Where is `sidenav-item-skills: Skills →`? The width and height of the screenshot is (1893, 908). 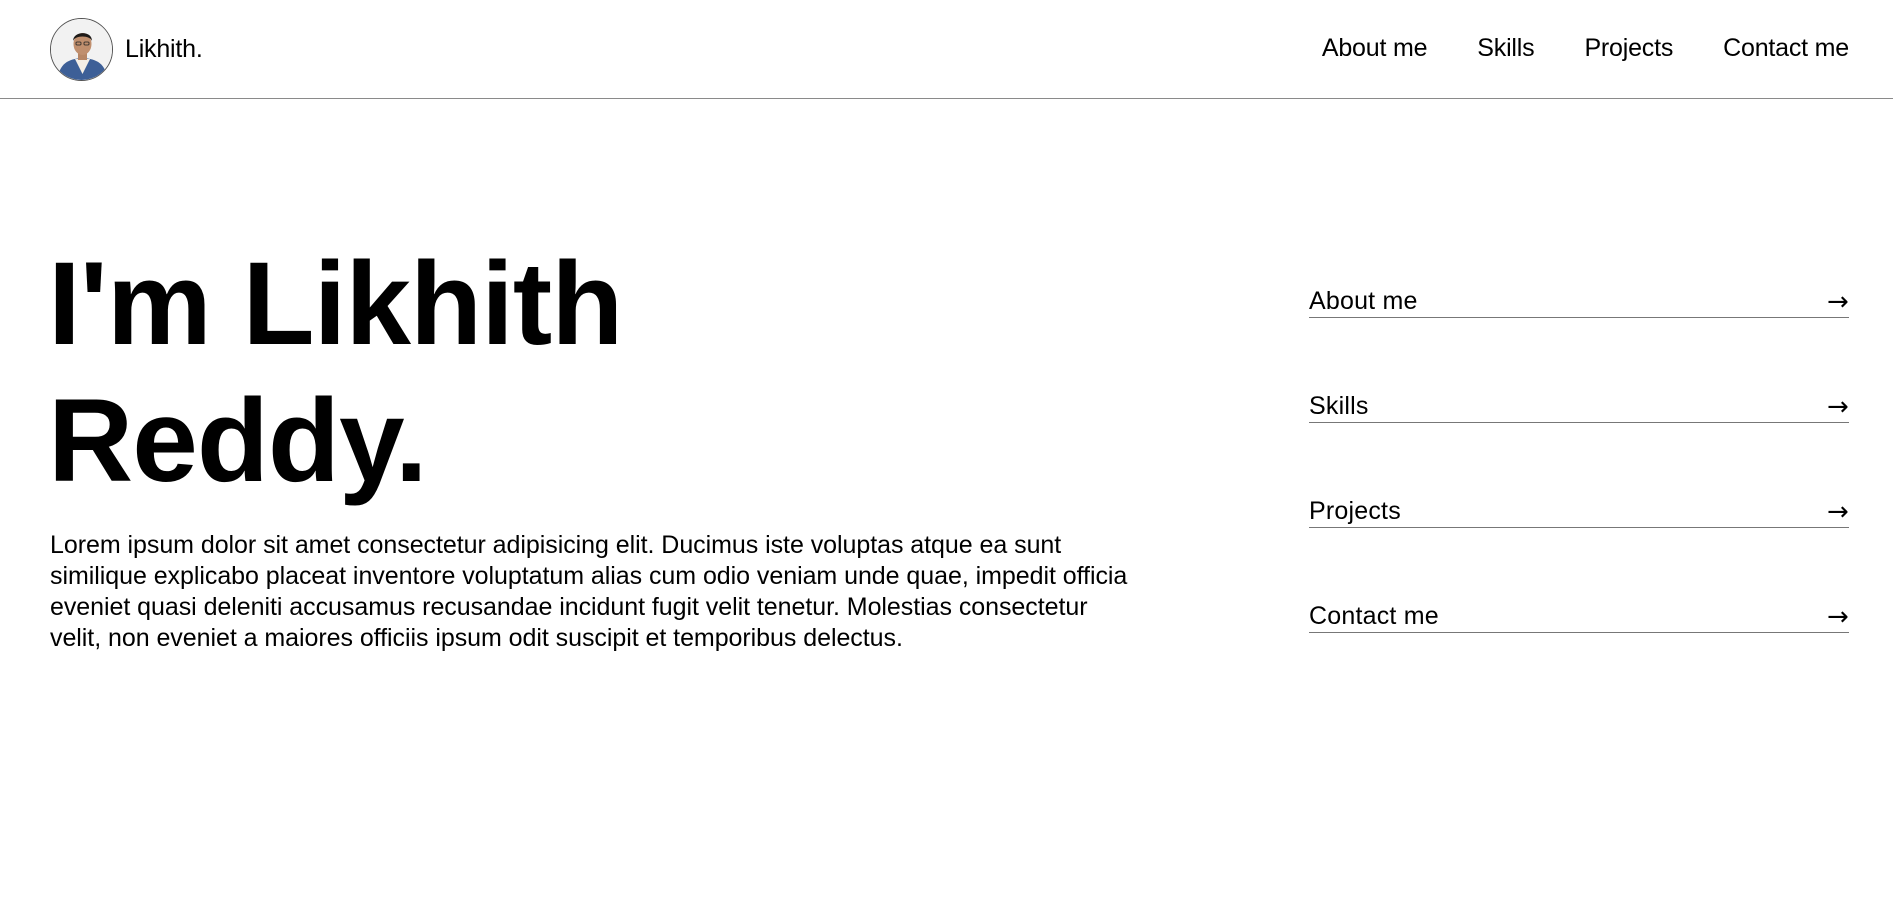
sidenav-item-skills: Skills → is located at coordinates (1579, 405).